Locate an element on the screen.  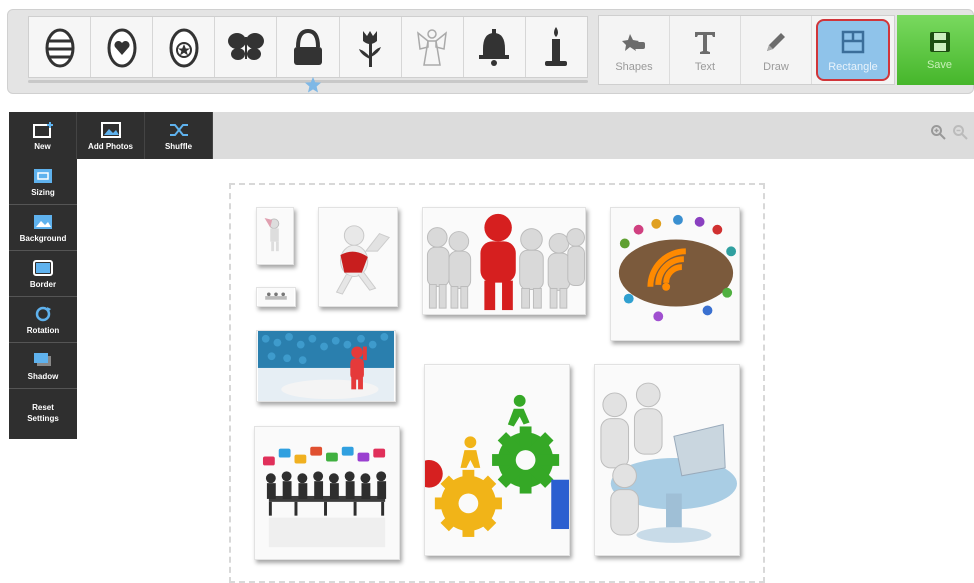
easter-egg-star-icon is located at coordinates (184, 48).